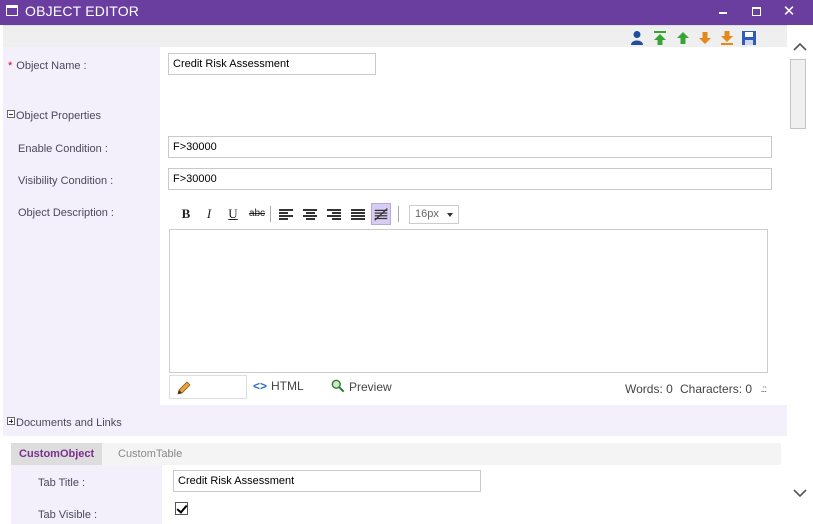 The height and width of the screenshot is (524, 813). I want to click on chevron-down-icon, so click(450, 215).